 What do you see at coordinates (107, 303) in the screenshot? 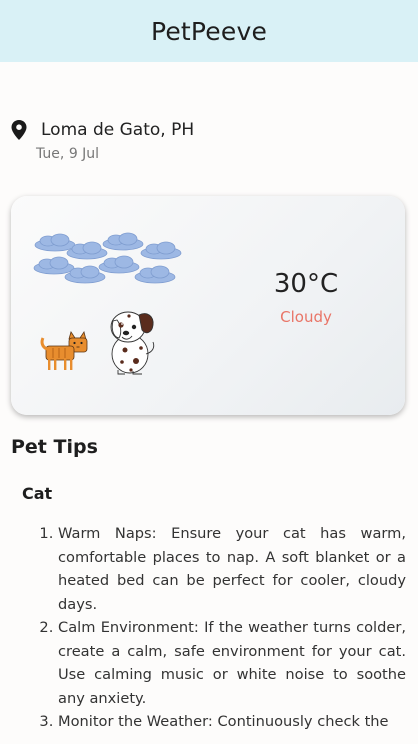
I see `clouds-cat-dog-illustration` at bounding box center [107, 303].